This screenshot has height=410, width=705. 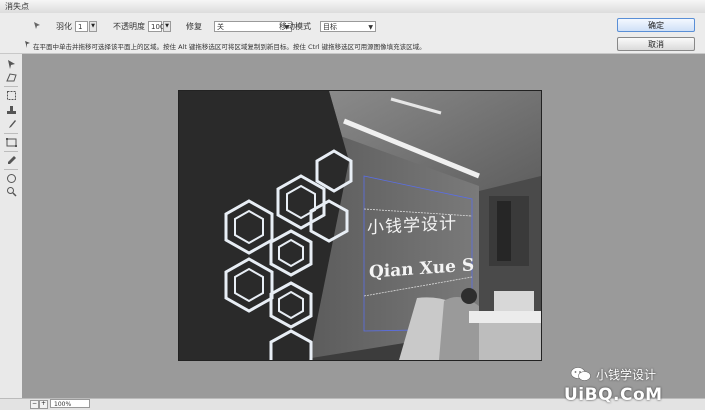 What do you see at coordinates (348, 26) in the screenshot?
I see `move-mode-select: 目标 ▼` at bounding box center [348, 26].